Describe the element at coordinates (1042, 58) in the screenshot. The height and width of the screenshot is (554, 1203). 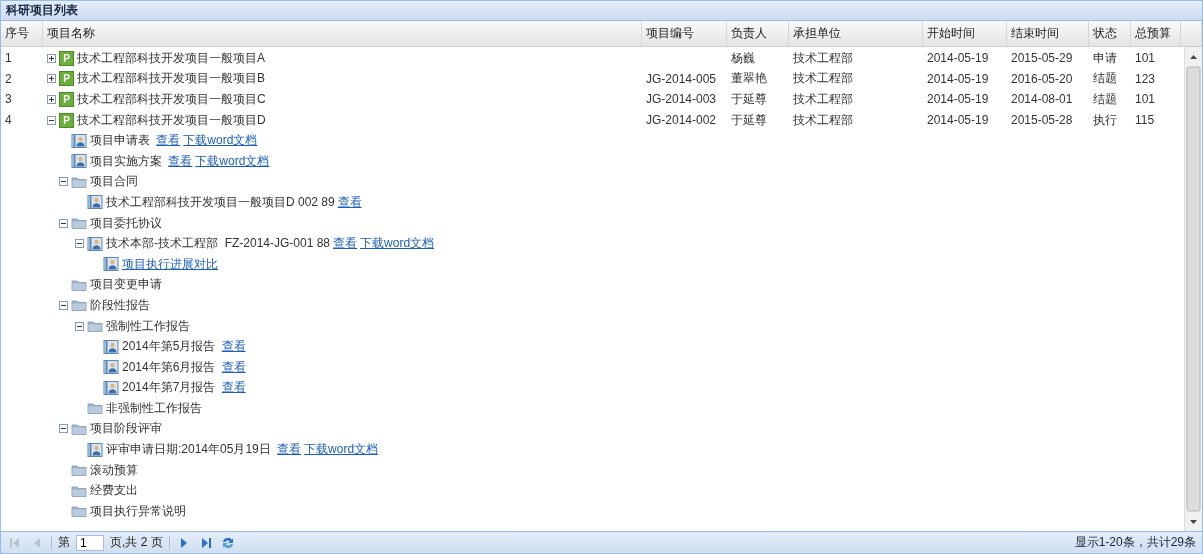
I see `table-cell: 2015-05-29` at that location.